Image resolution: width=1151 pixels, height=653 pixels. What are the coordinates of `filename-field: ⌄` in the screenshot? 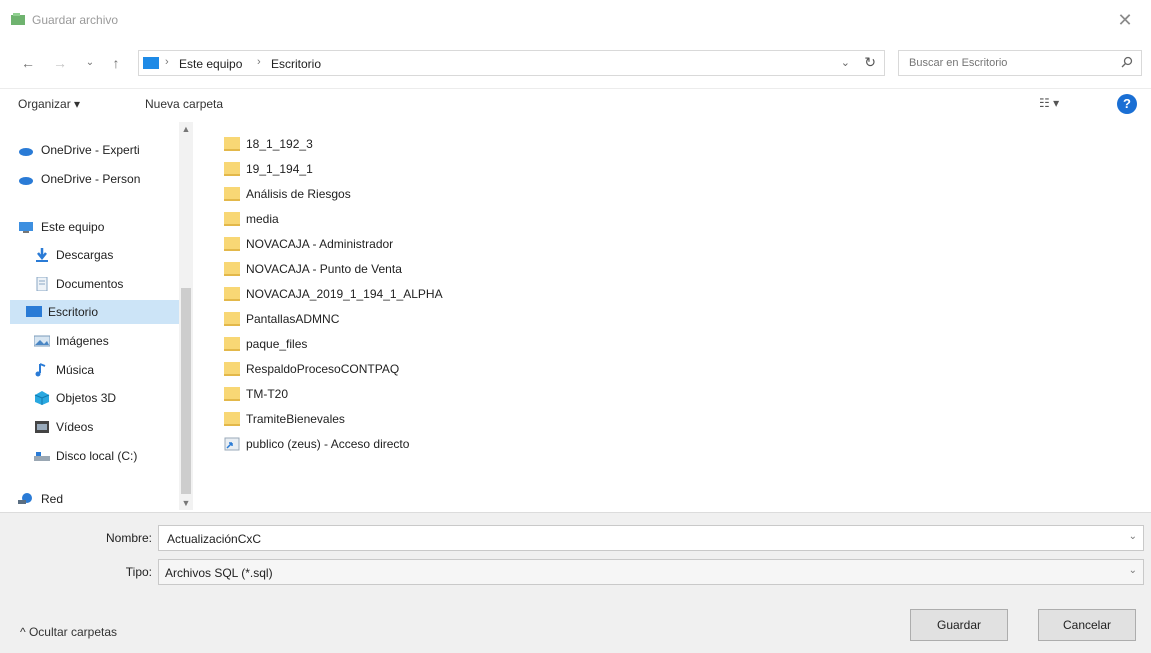 It's located at (651, 538).